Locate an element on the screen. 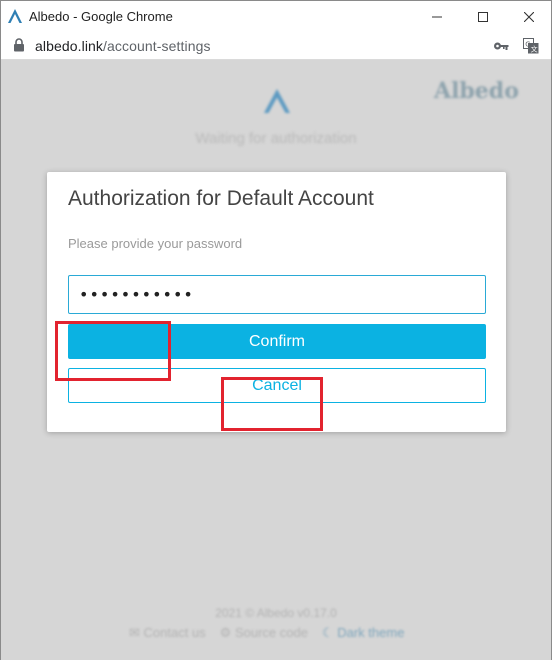 The image size is (552, 660). brand-logo: Albedo is located at coordinates (476, 91).